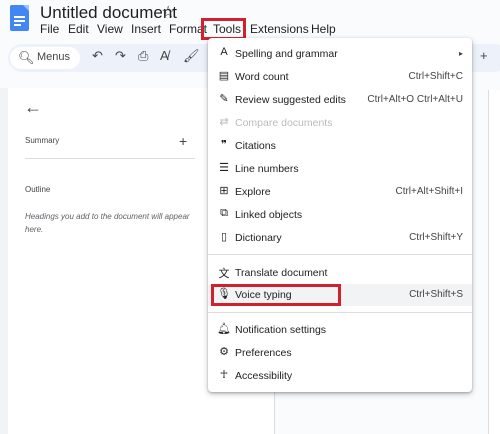  Describe the element at coordinates (415, 99) in the screenshot. I see `menu-item-shortcut: Ctrl+Alt+O Ctrl+Alt+U` at that location.